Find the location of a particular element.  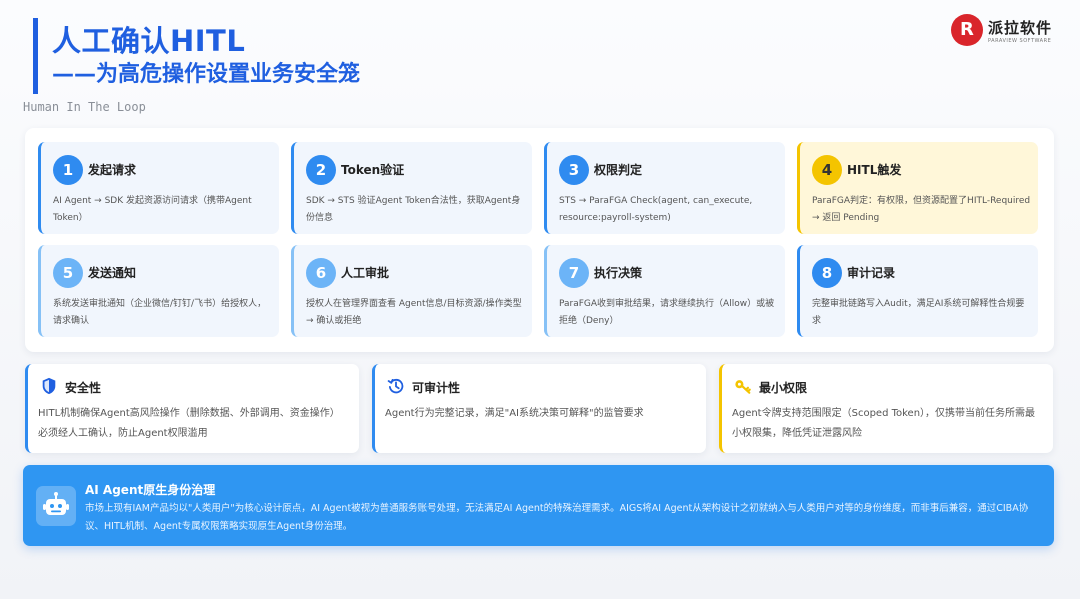

step-title: 发送通知 is located at coordinates (112, 273).